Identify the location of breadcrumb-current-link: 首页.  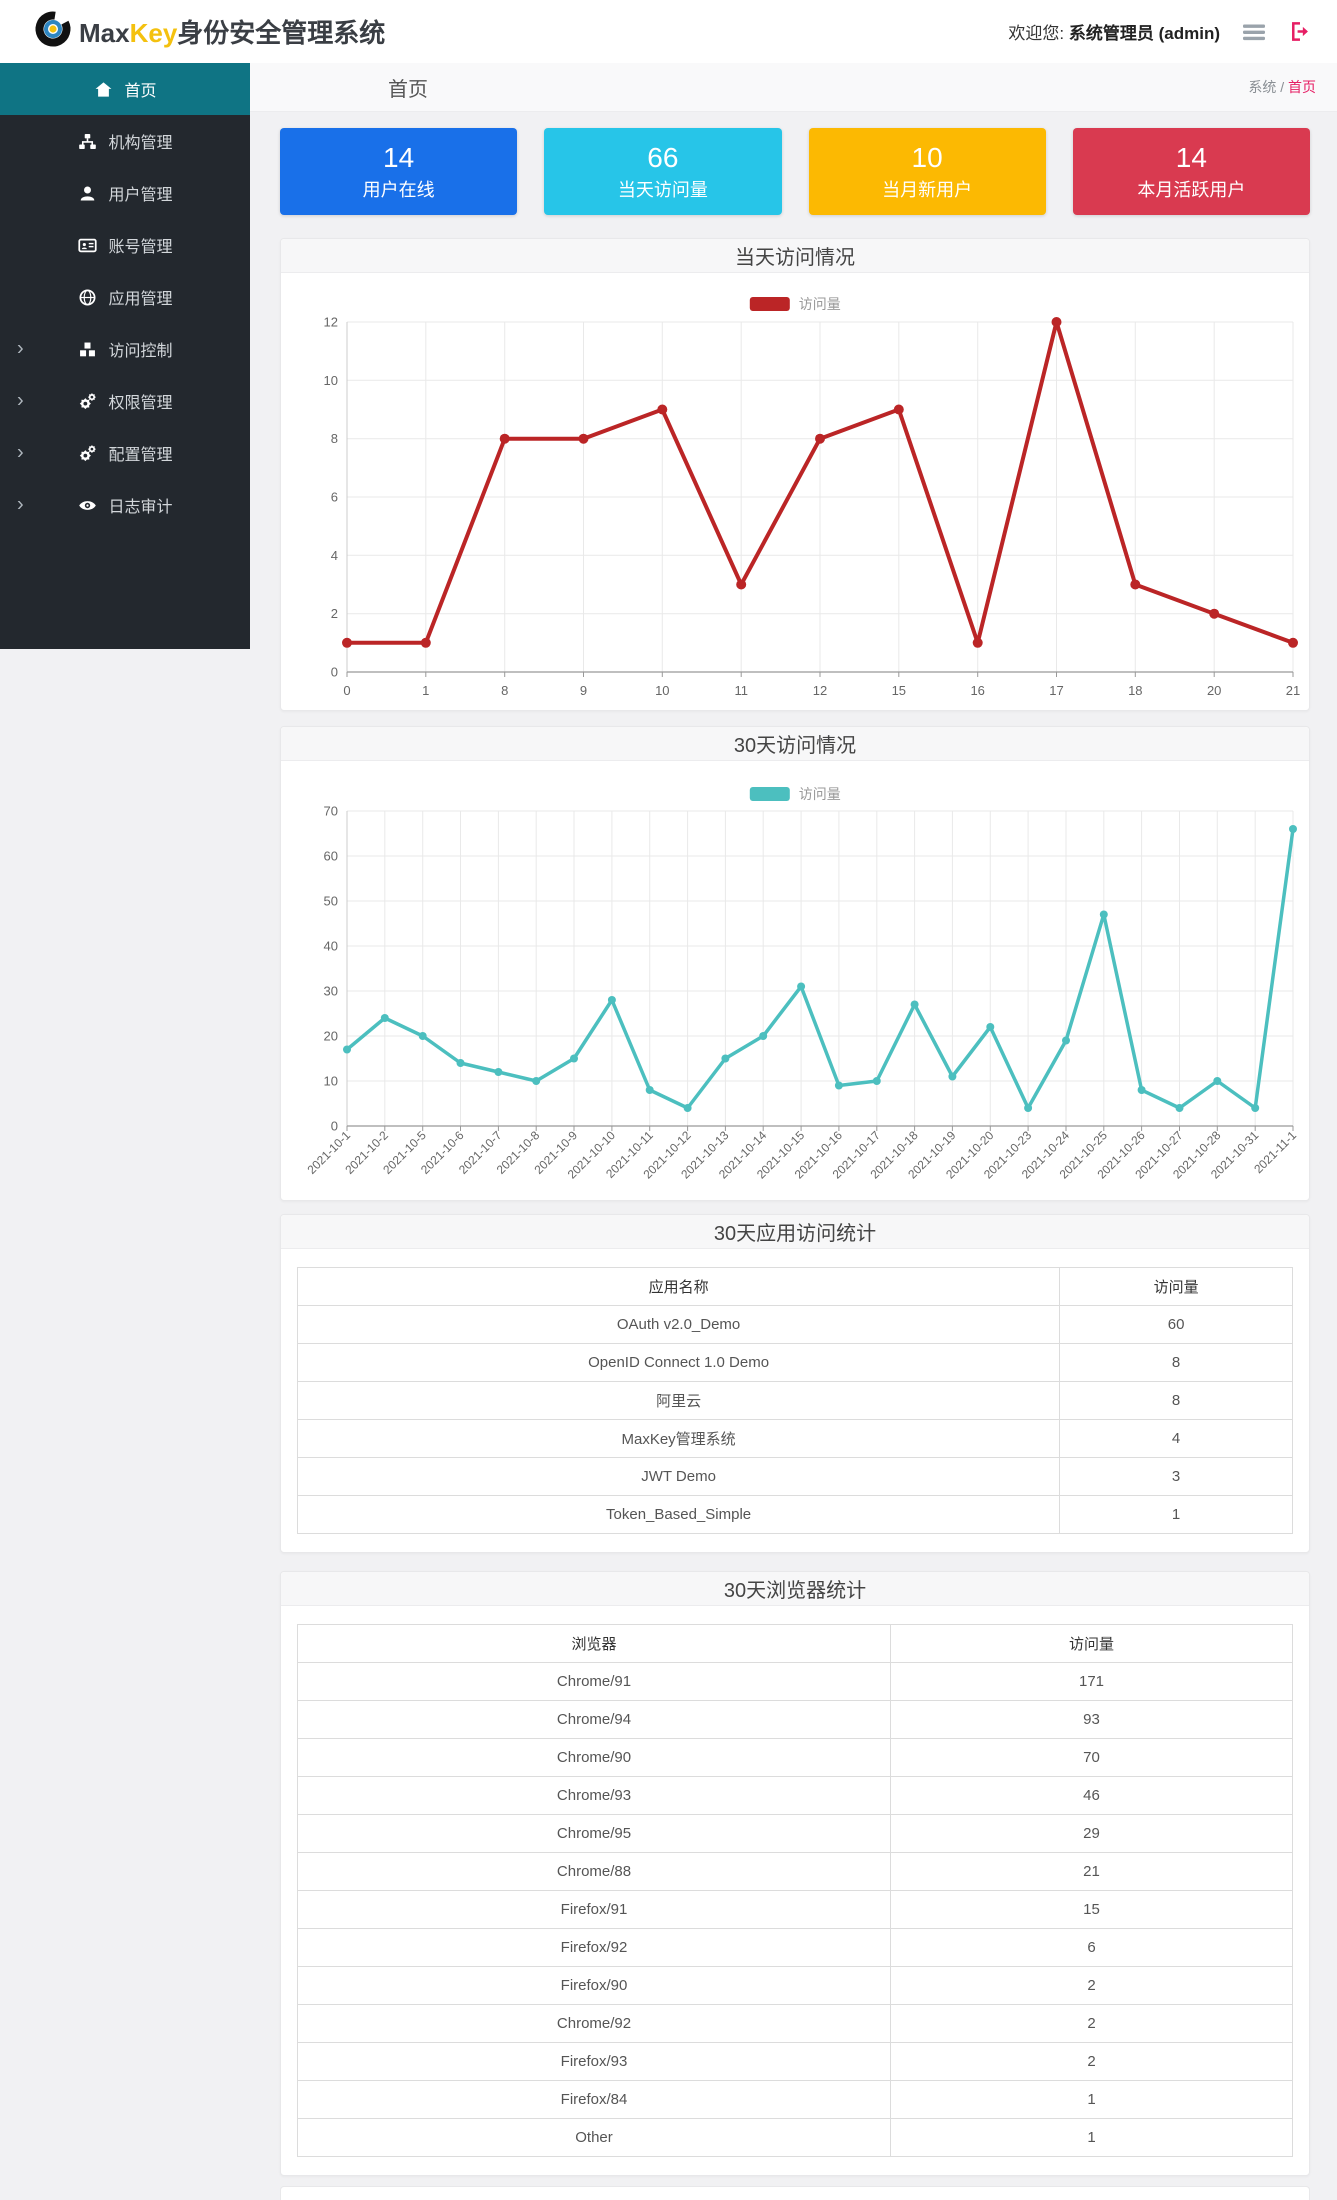
(1302, 87).